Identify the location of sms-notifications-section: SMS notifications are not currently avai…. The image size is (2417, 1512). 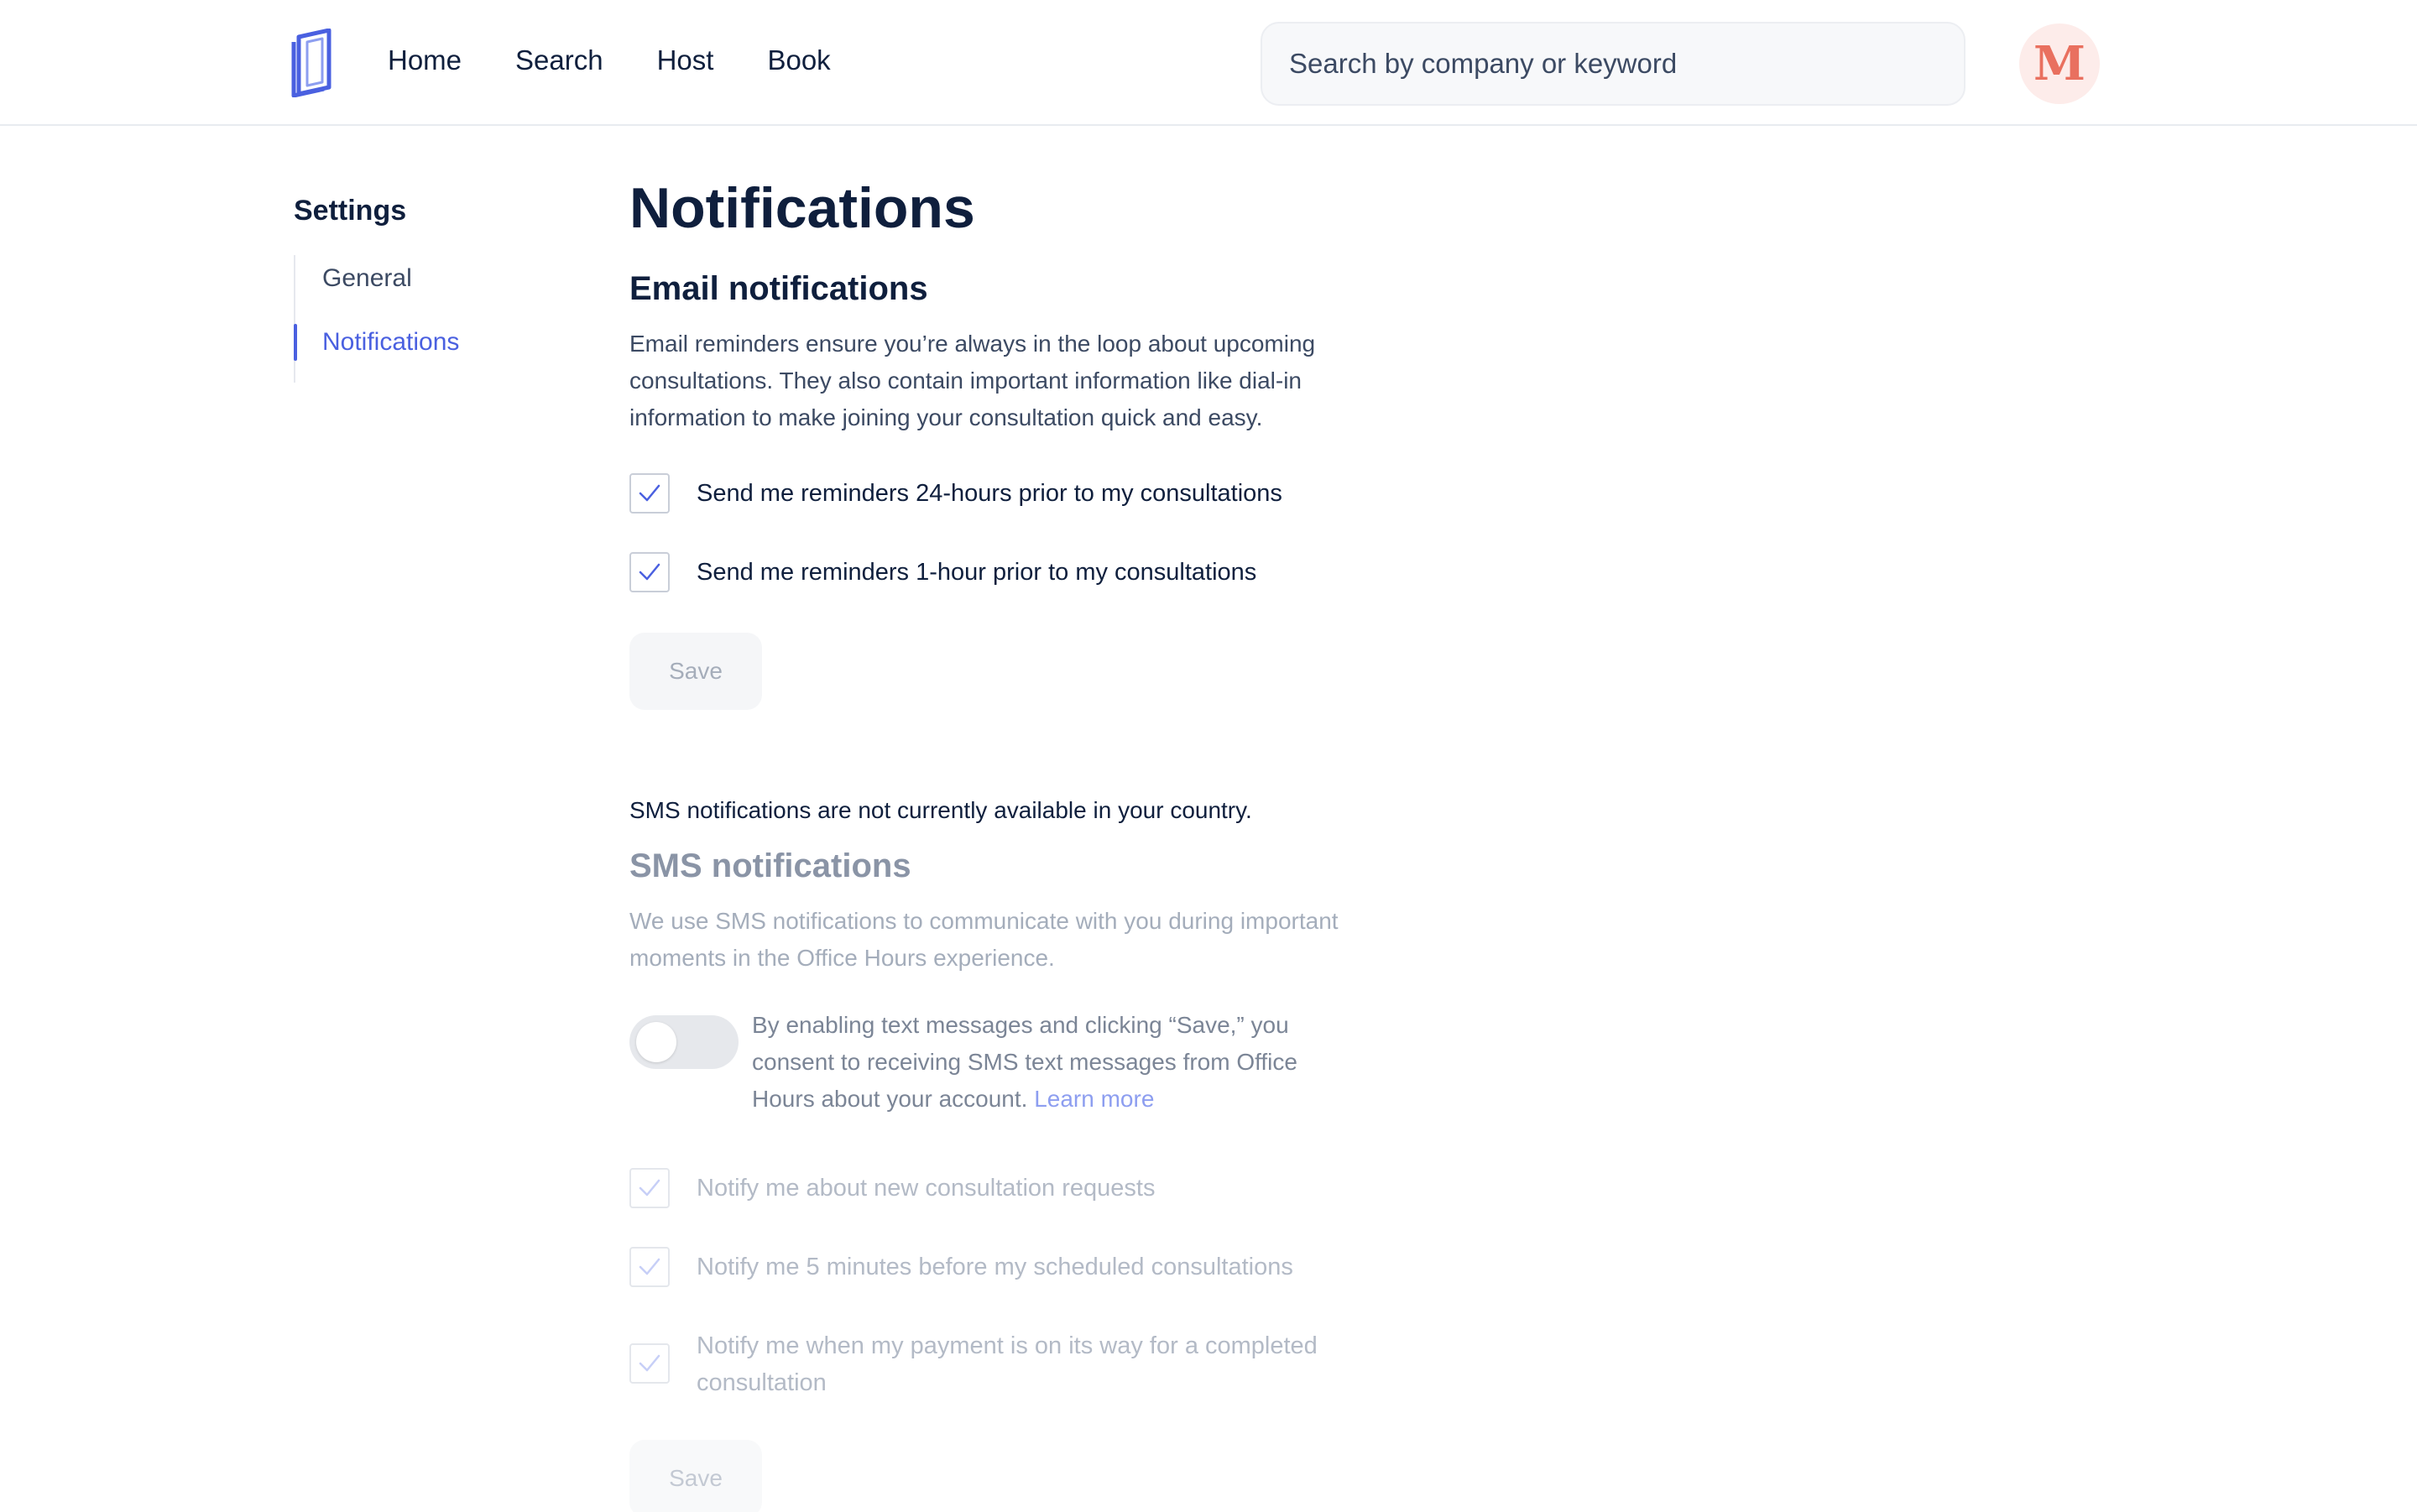
(998, 1153).